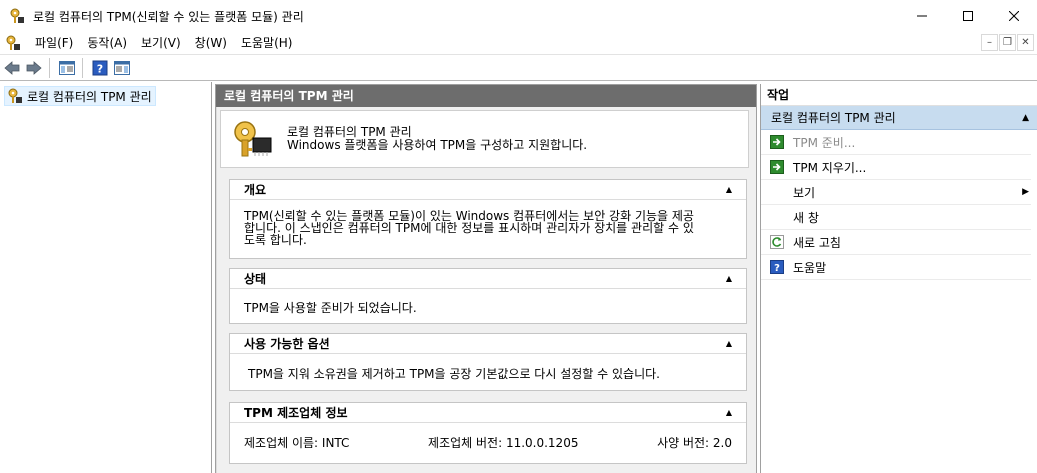 Image resolution: width=1037 pixels, height=473 pixels. I want to click on help-toolbar-button: ?, so click(100, 68).